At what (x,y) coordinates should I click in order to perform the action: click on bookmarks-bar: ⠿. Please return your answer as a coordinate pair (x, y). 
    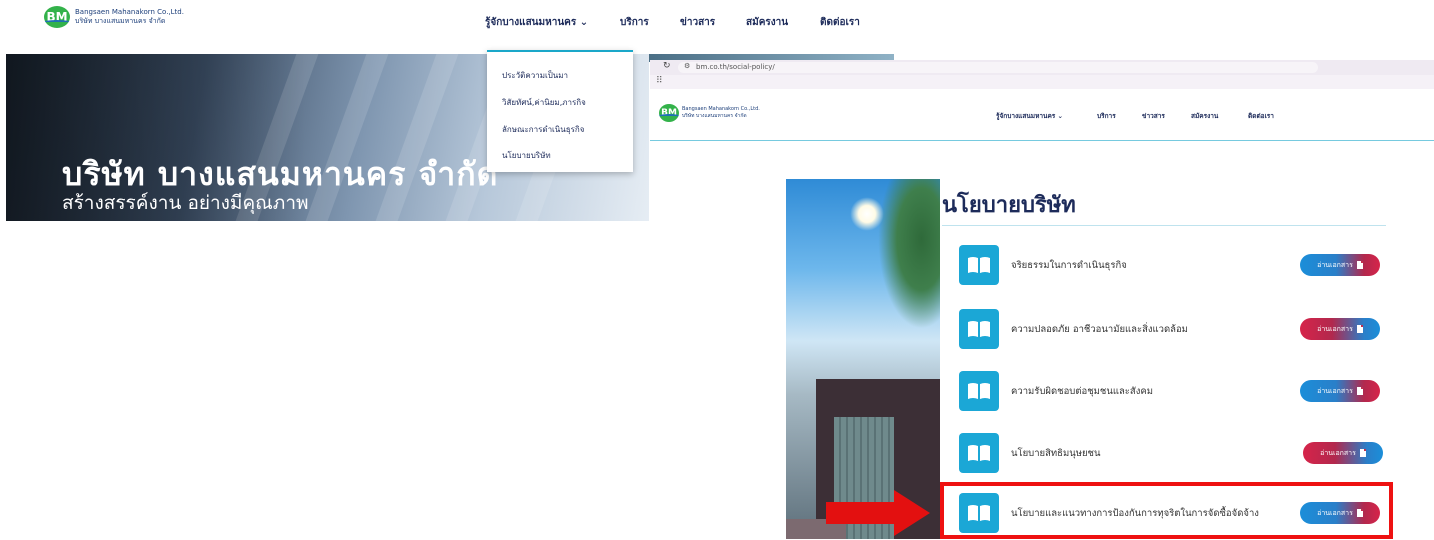
    Looking at the image, I should click on (1042, 82).